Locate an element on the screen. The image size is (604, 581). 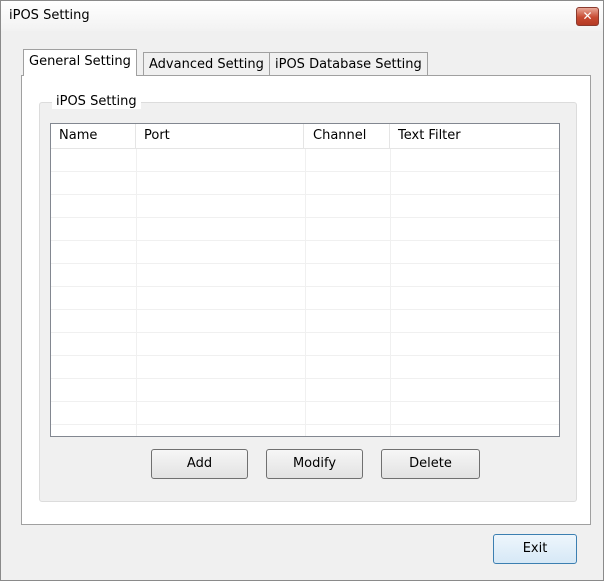
column-header-channel: Channel is located at coordinates (347, 136).